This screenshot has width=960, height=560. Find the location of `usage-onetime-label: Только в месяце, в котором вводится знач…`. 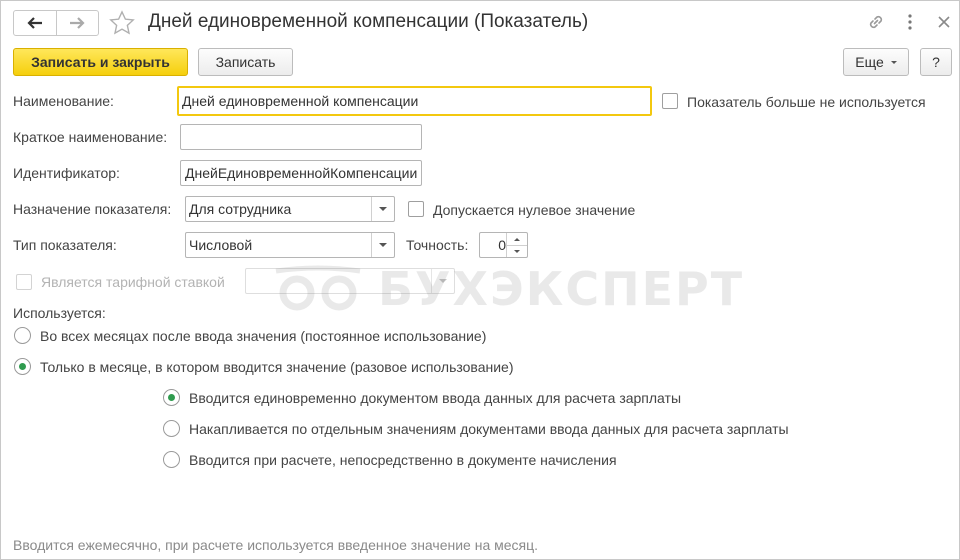

usage-onetime-label: Только в месяце, в котором вводится знач… is located at coordinates (277, 367).